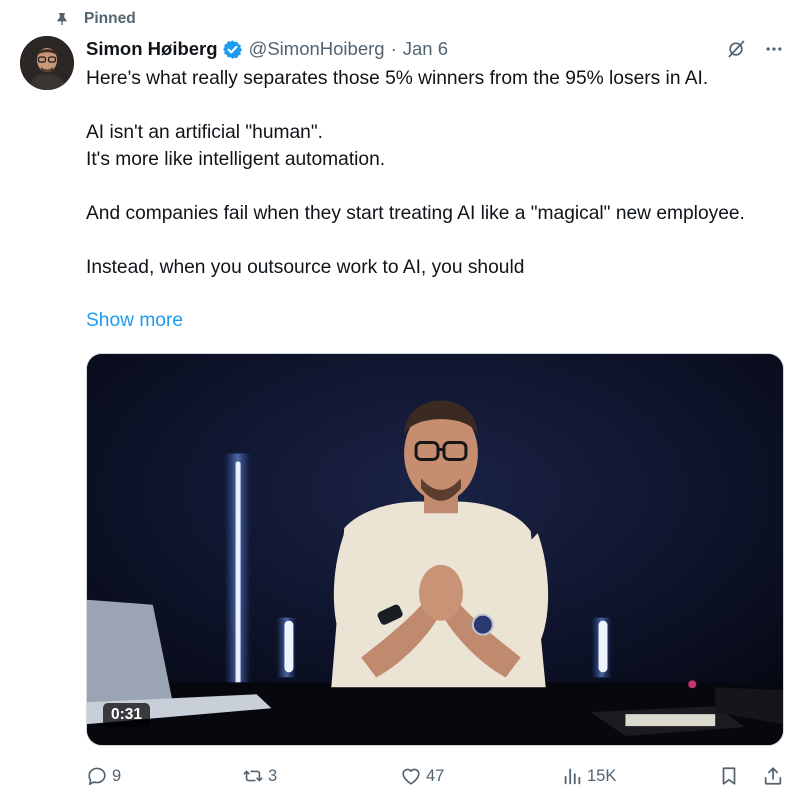 The height and width of the screenshot is (808, 804). I want to click on grok-icon, so click(736, 49).